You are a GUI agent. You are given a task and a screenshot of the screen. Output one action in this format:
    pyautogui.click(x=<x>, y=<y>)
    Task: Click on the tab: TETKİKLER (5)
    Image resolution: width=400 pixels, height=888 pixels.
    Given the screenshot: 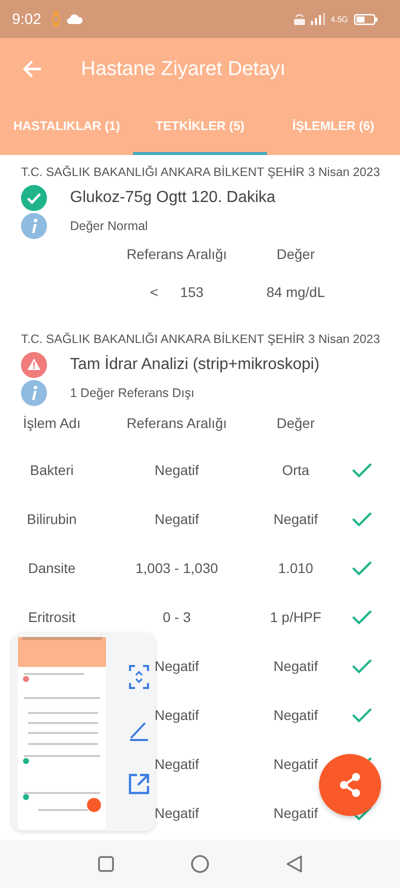 What is the action you would take?
    pyautogui.click(x=200, y=127)
    